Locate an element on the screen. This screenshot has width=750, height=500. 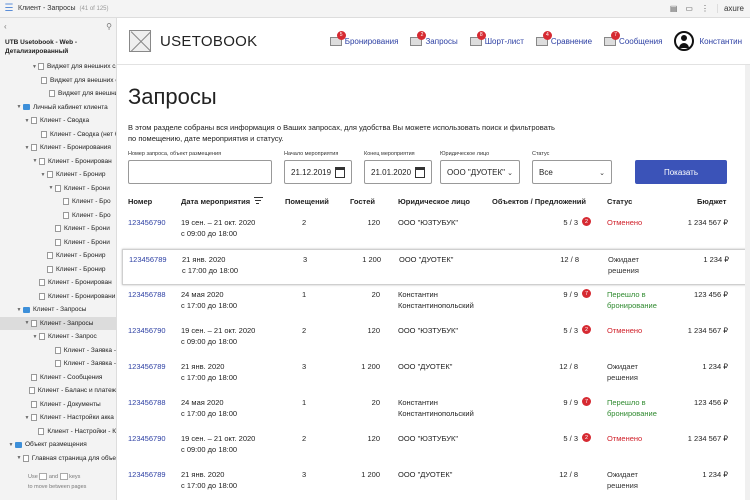
sitemap-item: Клиент - Настройки - К is located at coordinates (58, 432).